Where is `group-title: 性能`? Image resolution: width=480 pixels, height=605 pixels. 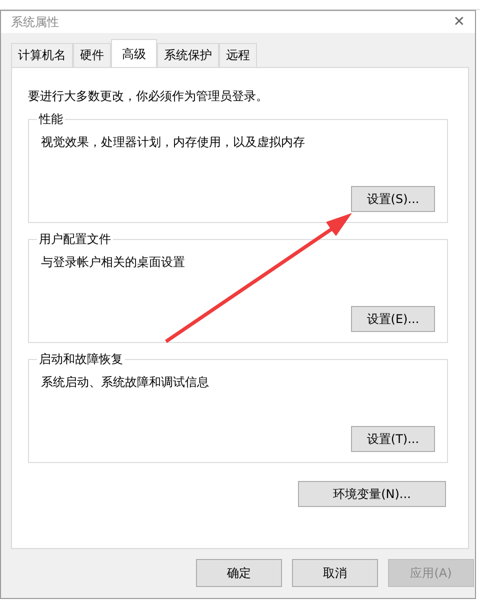
group-title: 性能 is located at coordinates (51, 119).